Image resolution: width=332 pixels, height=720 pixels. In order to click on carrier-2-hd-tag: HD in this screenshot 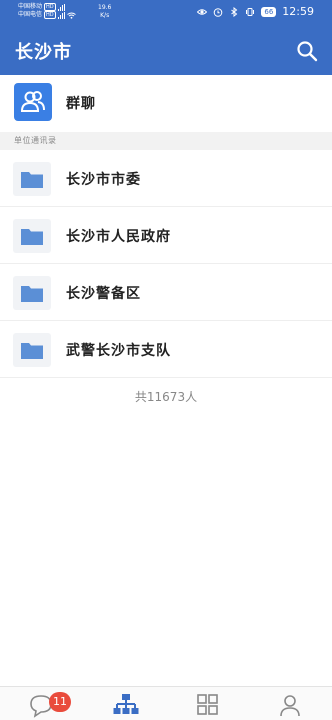, I will do `click(50, 15)`.